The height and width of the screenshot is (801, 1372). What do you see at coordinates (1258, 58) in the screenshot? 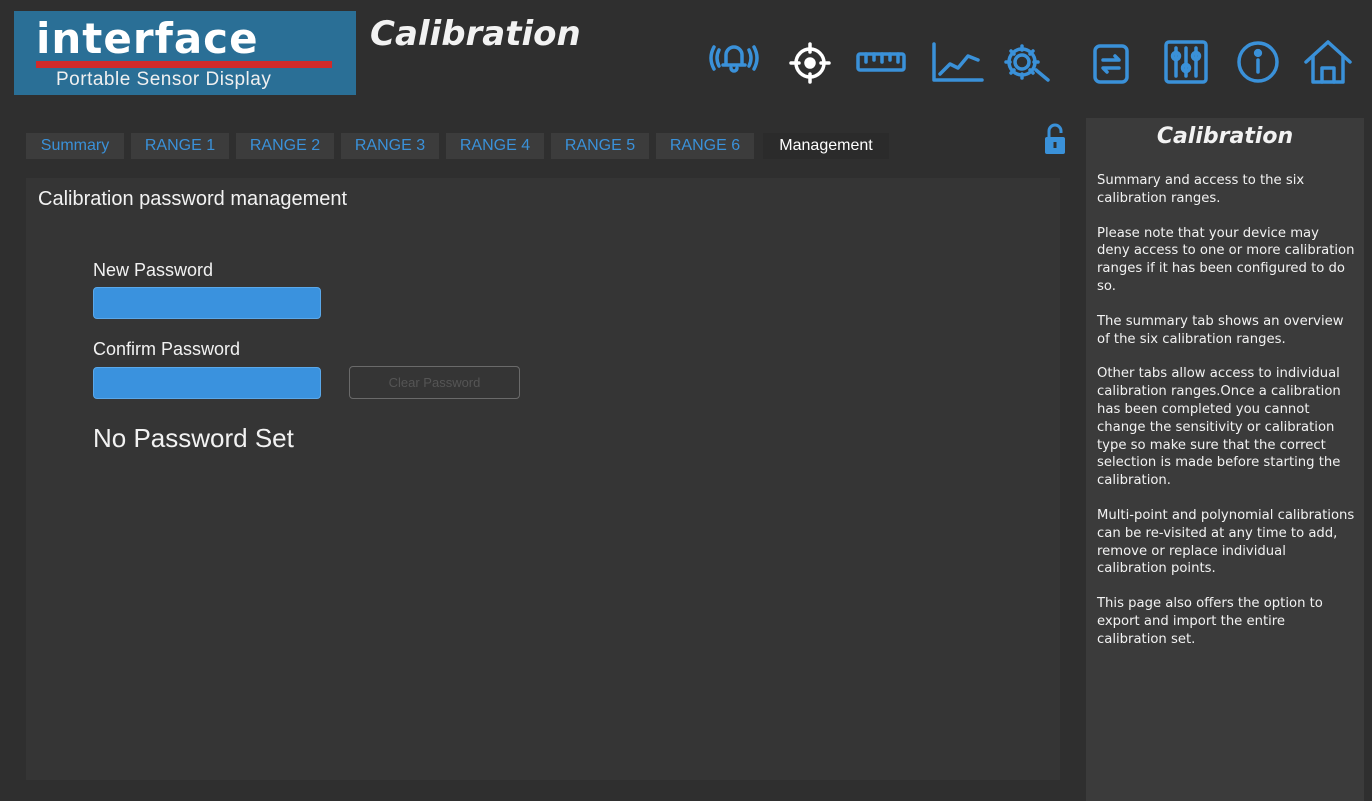
I see `info-icon` at bounding box center [1258, 58].